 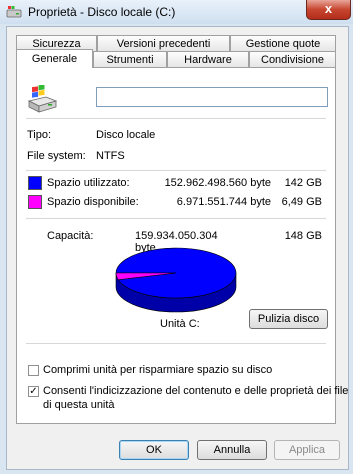 I want to click on ok-button: OK, so click(x=154, y=450).